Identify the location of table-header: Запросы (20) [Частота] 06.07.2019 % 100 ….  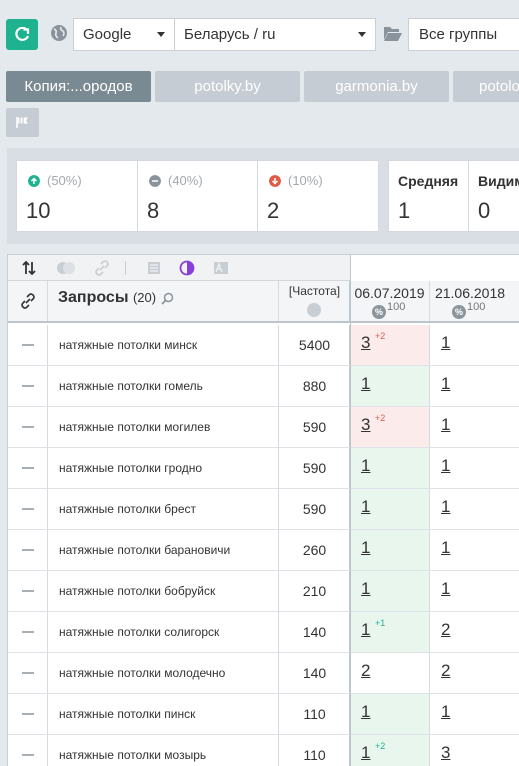
(263, 302).